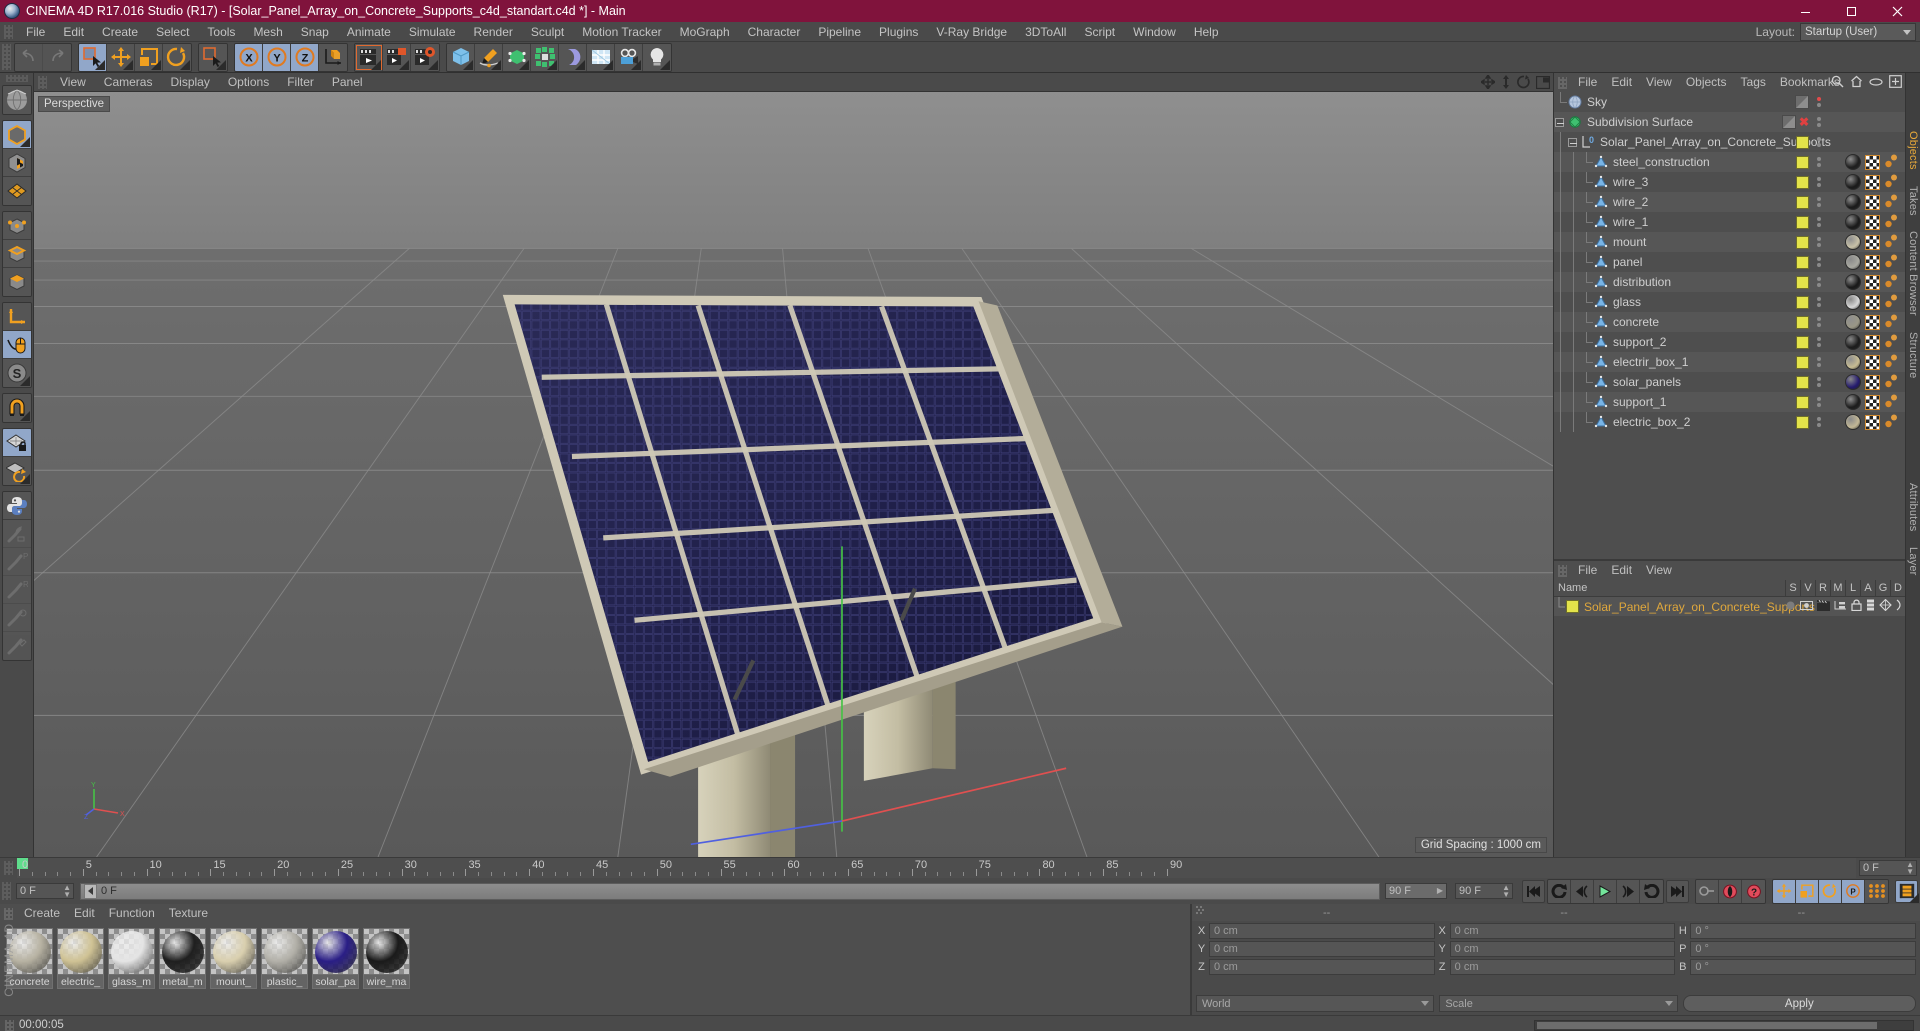 The height and width of the screenshot is (1031, 1920). I want to click on lock-workplane-button, so click(16, 443).